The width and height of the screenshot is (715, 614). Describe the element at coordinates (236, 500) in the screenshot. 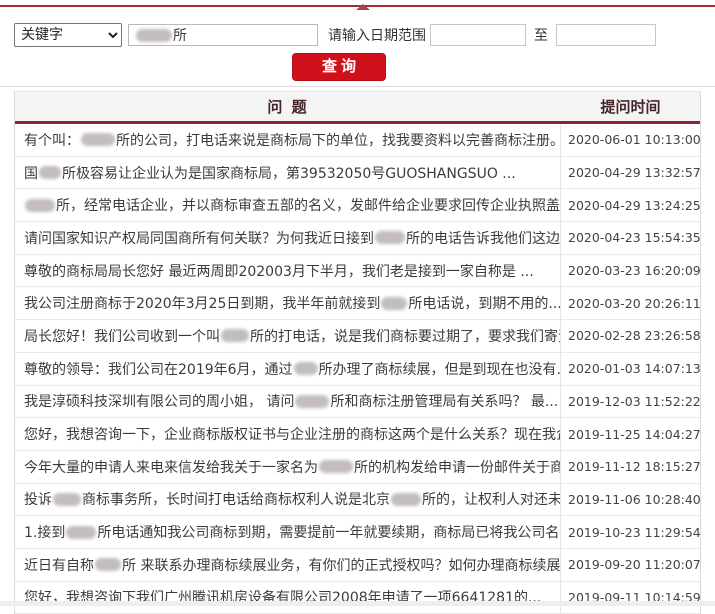

I see `question-text: 商标事务所，长时间打电话给商标权利人说是北京` at that location.